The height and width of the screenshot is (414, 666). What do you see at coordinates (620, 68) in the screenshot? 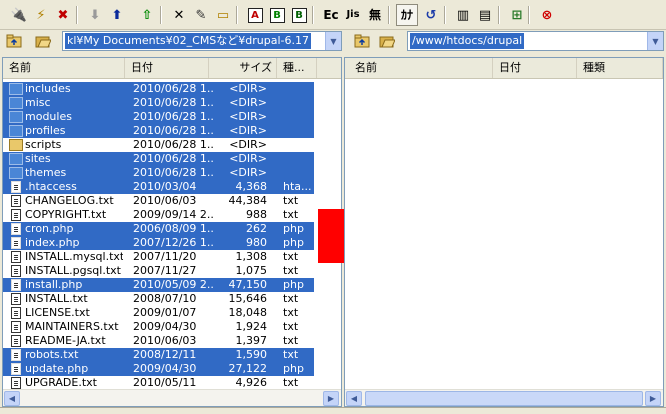
I see `remote-column-type: 種類` at bounding box center [620, 68].